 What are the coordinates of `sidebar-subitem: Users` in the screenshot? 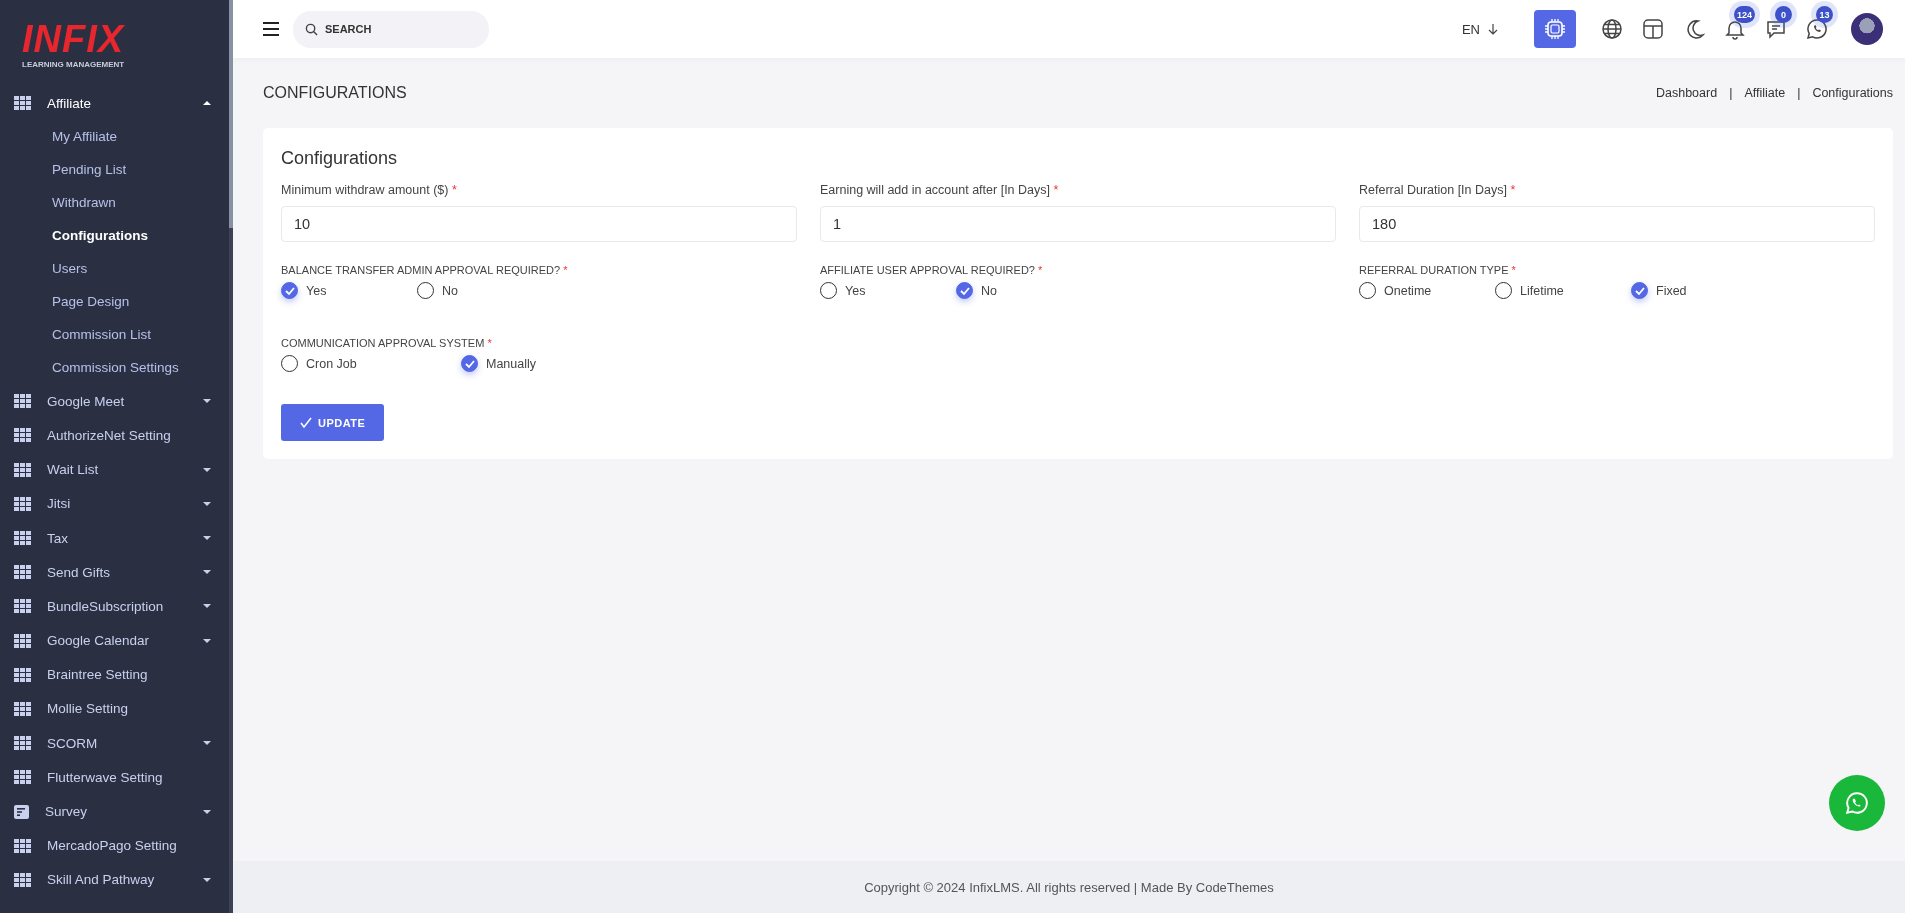 It's located at (116, 269).